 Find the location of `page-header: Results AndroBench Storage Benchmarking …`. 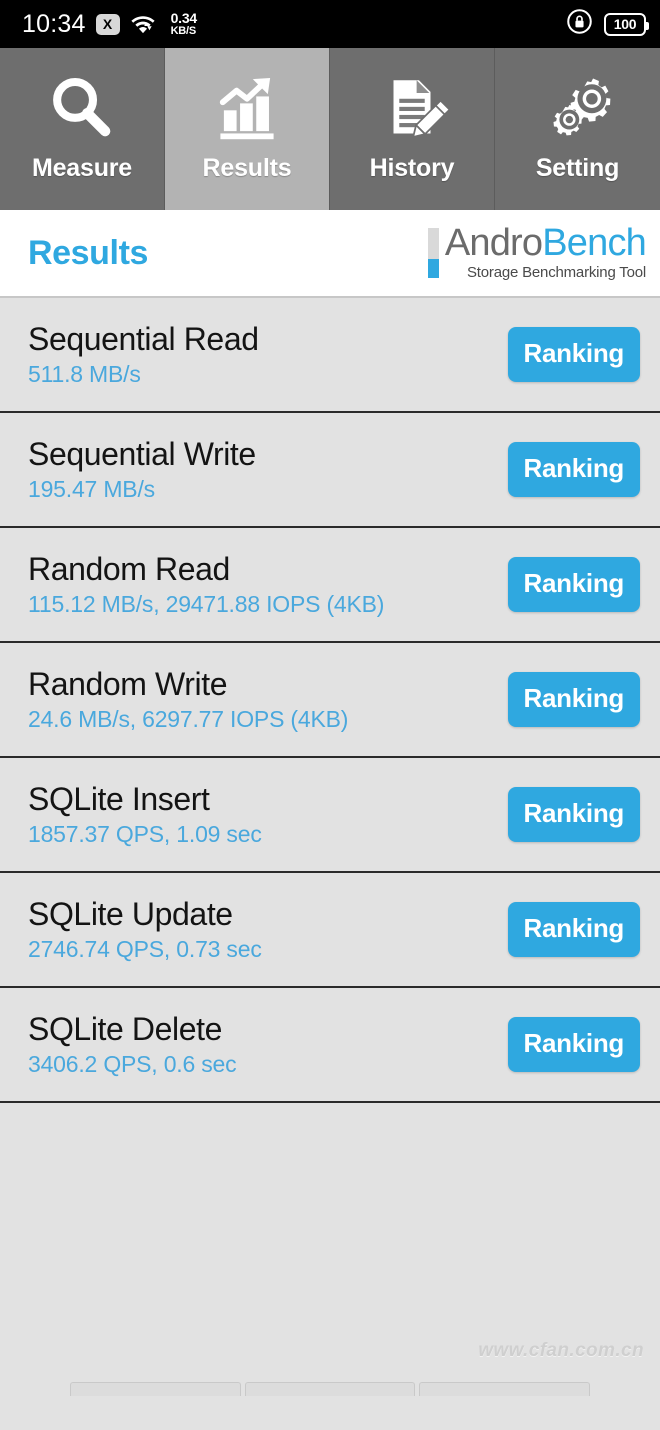

page-header: Results AndroBench Storage Benchmarking … is located at coordinates (330, 254).